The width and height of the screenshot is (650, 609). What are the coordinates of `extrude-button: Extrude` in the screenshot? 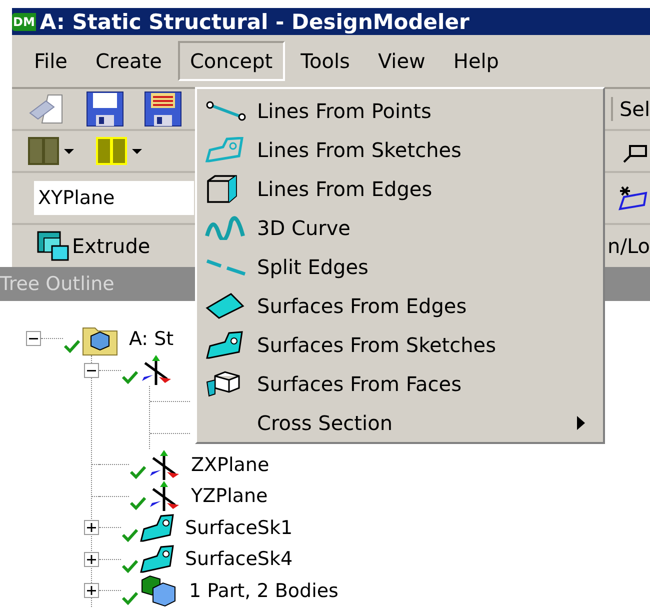 It's located at (93, 246).